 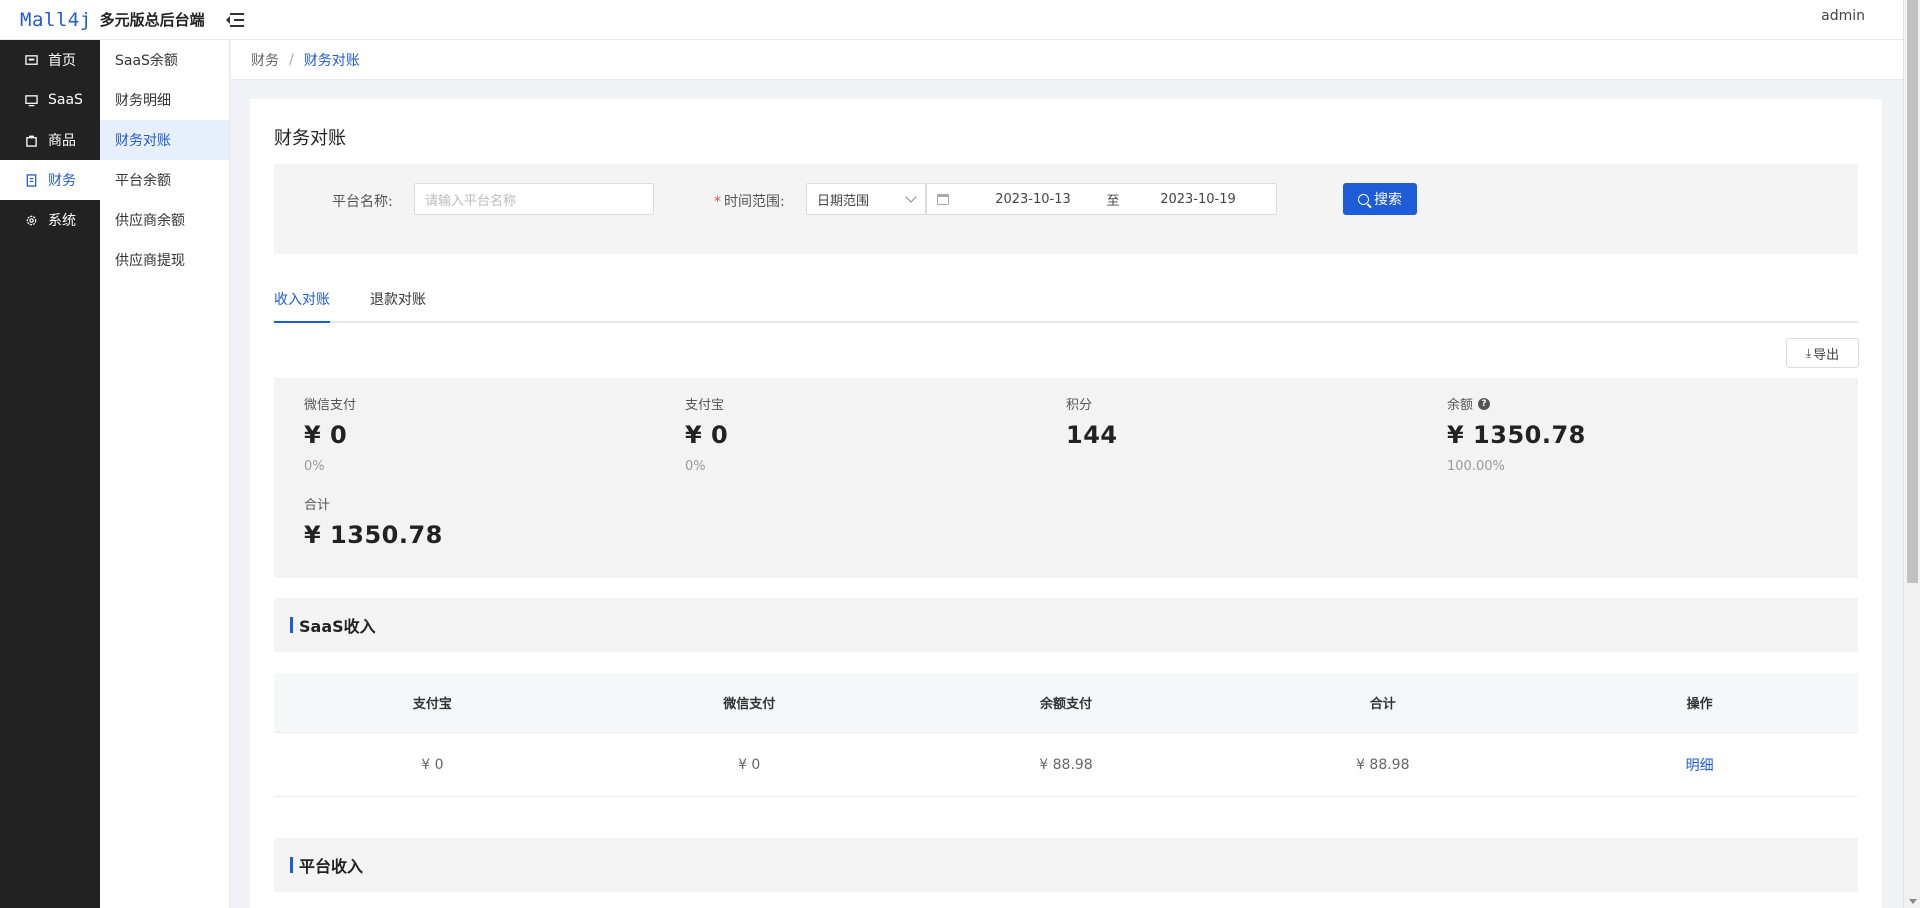 What do you see at coordinates (62, 181) in the screenshot?
I see `nav-item-label: 财务` at bounding box center [62, 181].